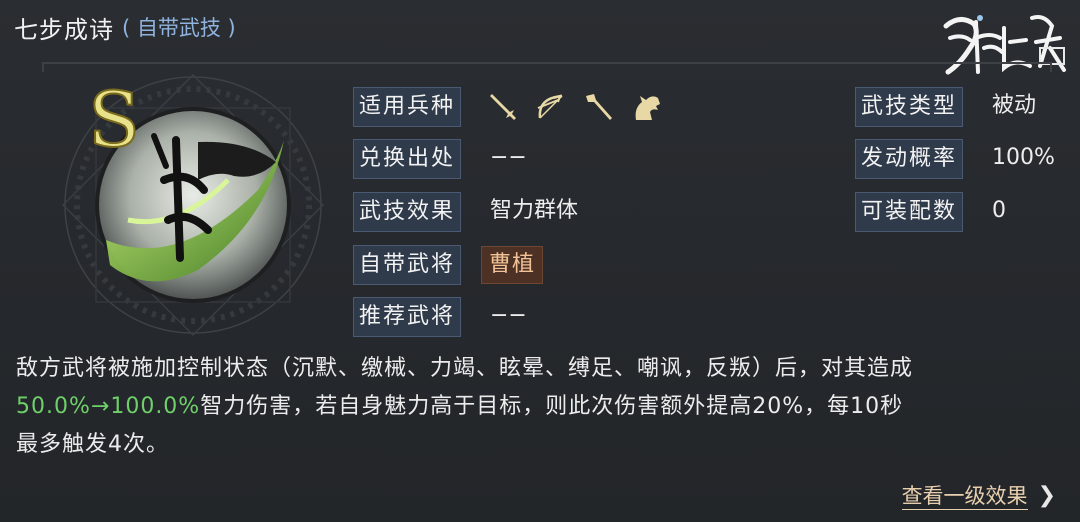 The width and height of the screenshot is (1080, 522). Describe the element at coordinates (407, 159) in the screenshot. I see `source-label: 兑换出处` at that location.